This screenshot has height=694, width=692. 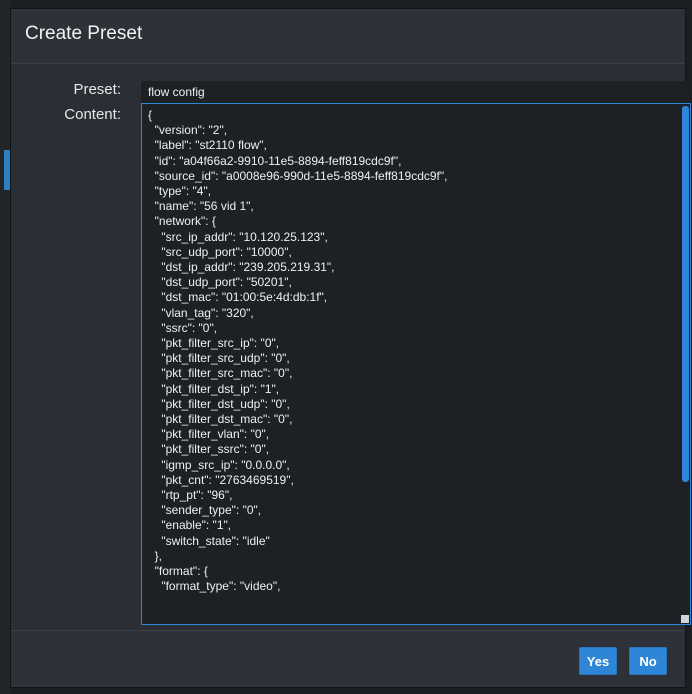 What do you see at coordinates (209, 540) in the screenshot?
I see `content-line: "switch_state": "idle"` at bounding box center [209, 540].